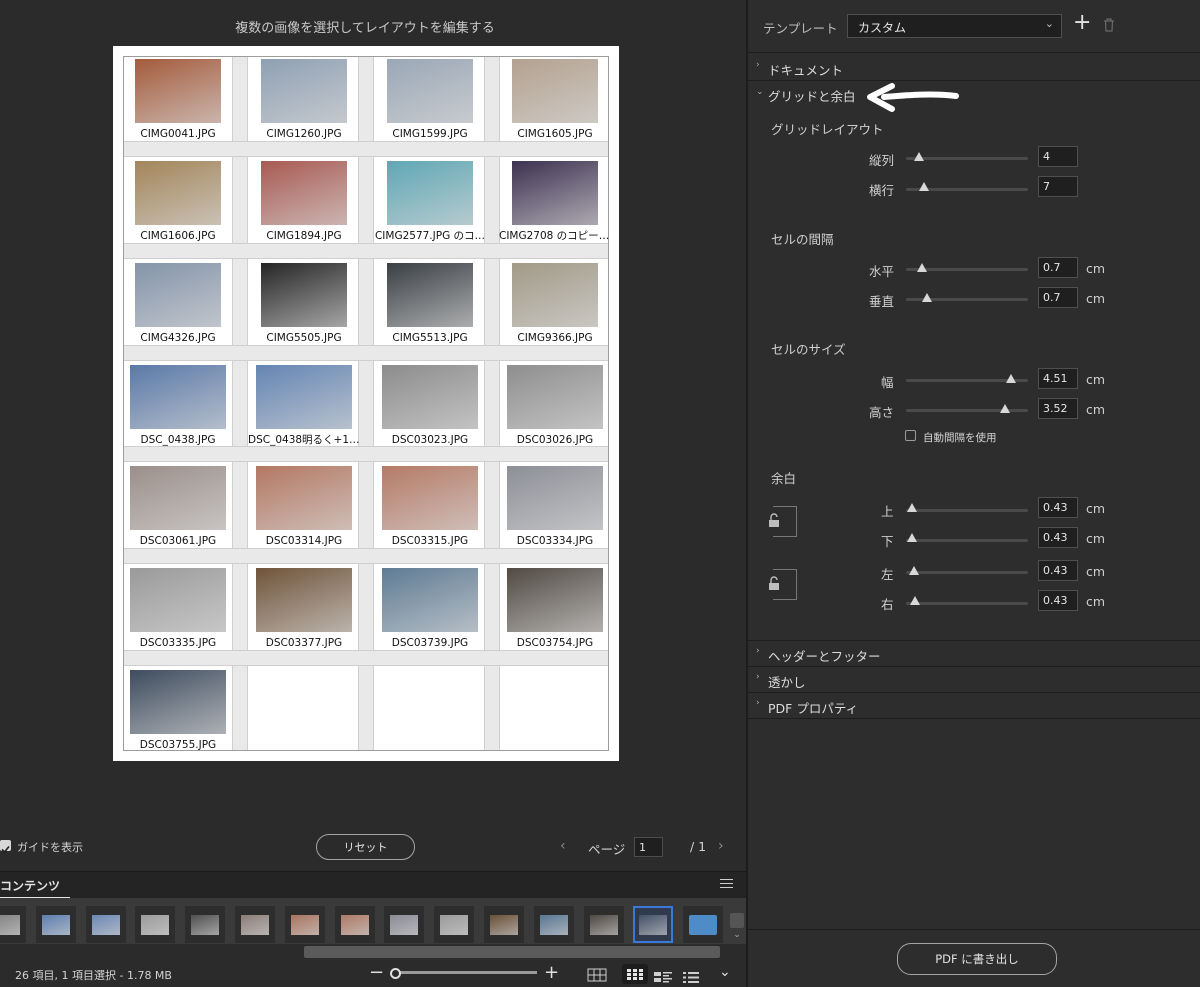 Image resolution: width=1200 pixels, height=987 pixels. I want to click on horizontal-spacing-slider-knob, so click(922, 267).